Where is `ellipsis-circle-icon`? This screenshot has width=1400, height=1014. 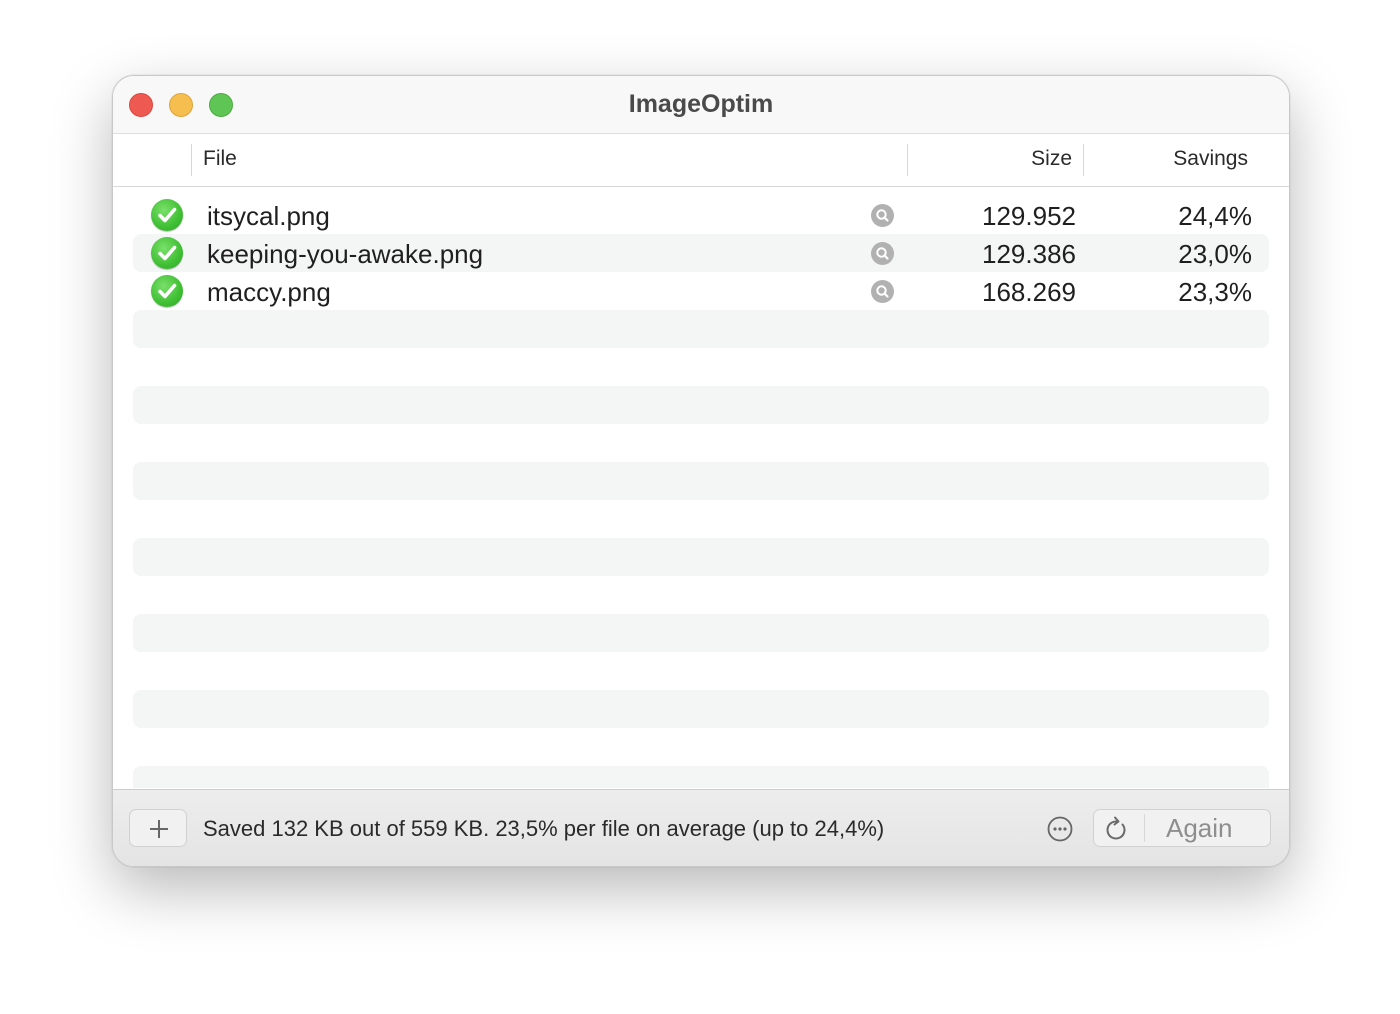 ellipsis-circle-icon is located at coordinates (1060, 829).